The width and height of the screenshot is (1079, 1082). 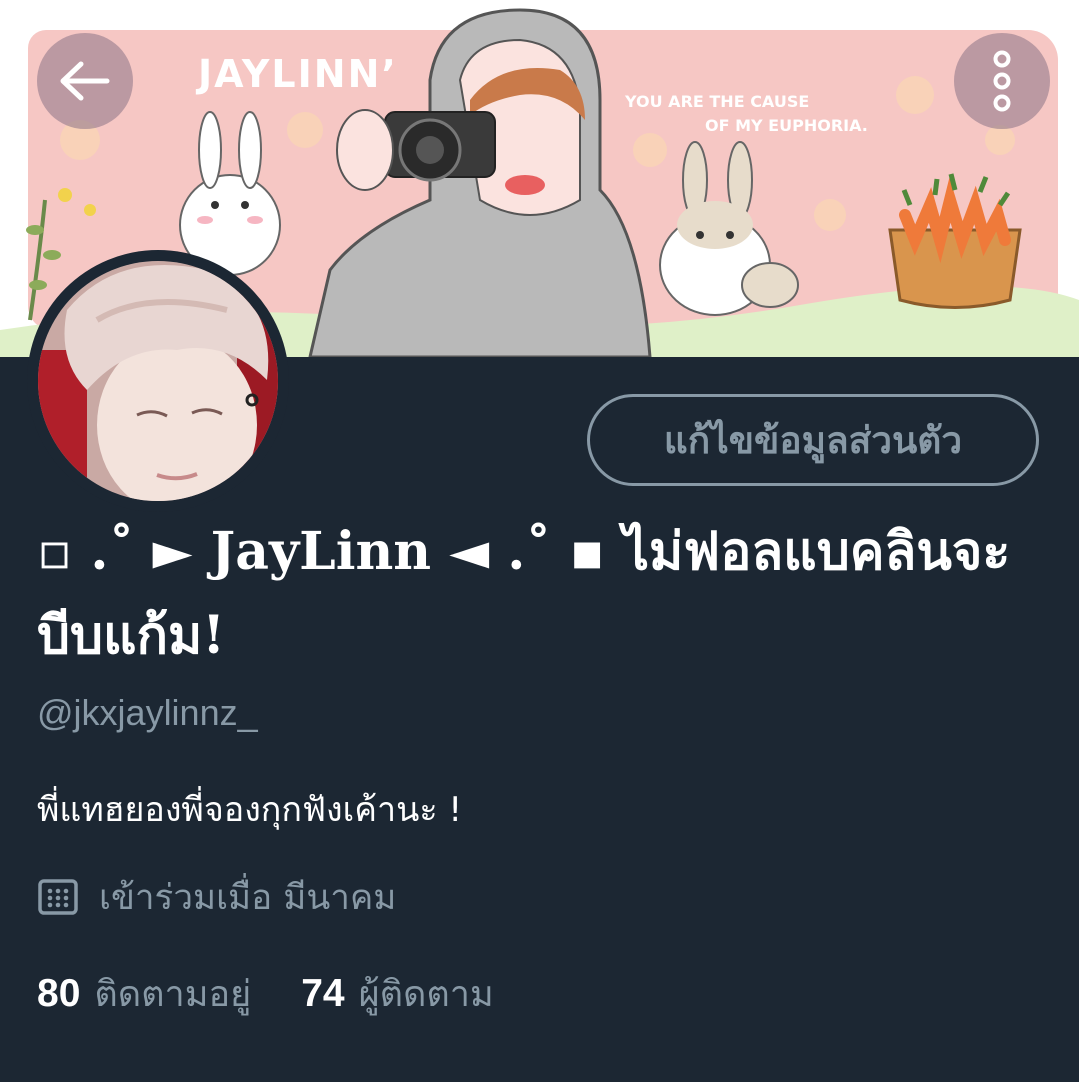 I want to click on profile-avatar, so click(x=158, y=381).